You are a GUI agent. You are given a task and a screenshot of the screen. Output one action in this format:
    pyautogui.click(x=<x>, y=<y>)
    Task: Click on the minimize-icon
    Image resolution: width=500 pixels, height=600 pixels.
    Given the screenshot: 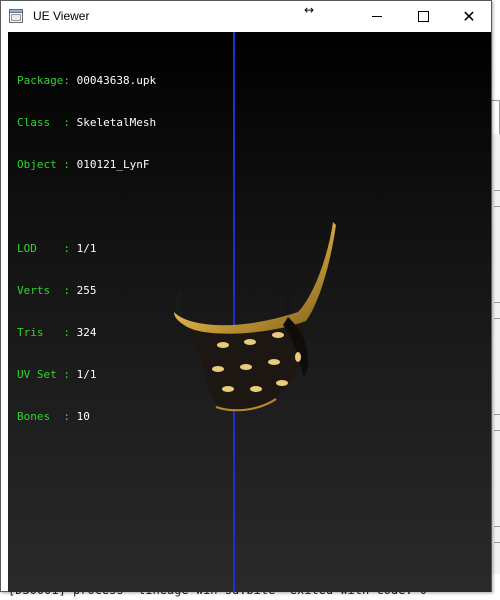 What is the action you would take?
    pyautogui.click(x=377, y=16)
    